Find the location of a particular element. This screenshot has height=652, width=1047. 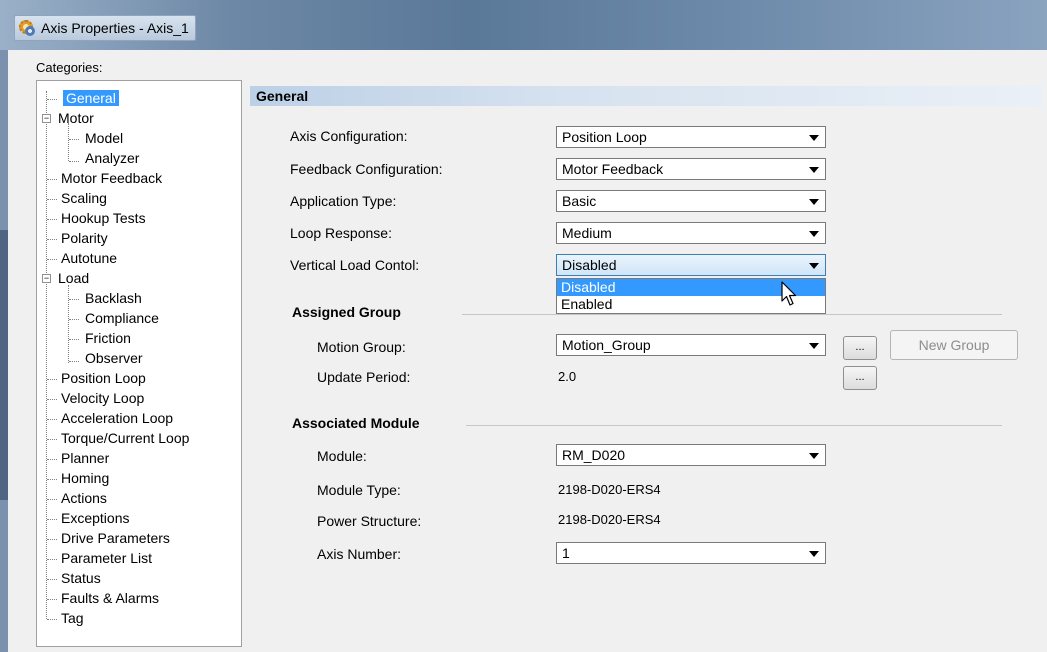

tree-item-homing: Homing is located at coordinates (85, 478).